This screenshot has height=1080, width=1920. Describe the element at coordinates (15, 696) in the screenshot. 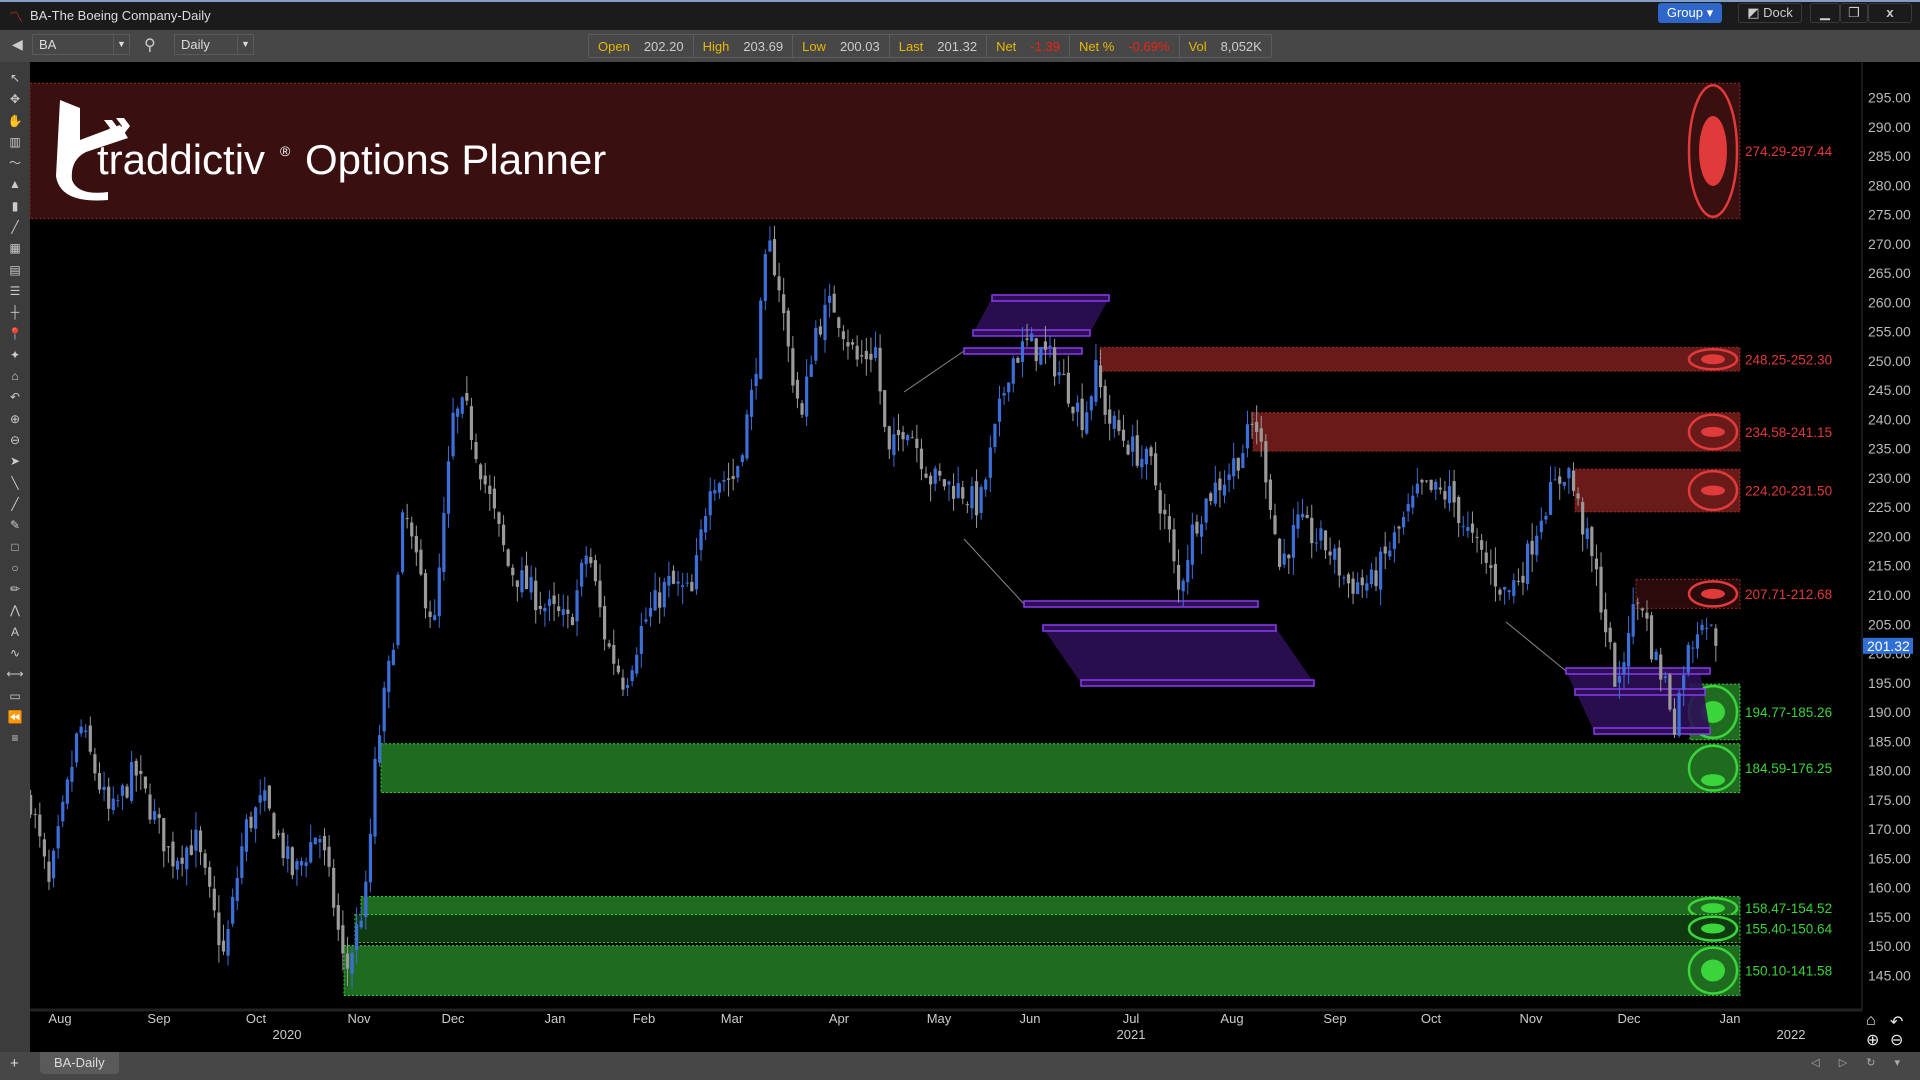

I see `label-icon: ▭` at that location.